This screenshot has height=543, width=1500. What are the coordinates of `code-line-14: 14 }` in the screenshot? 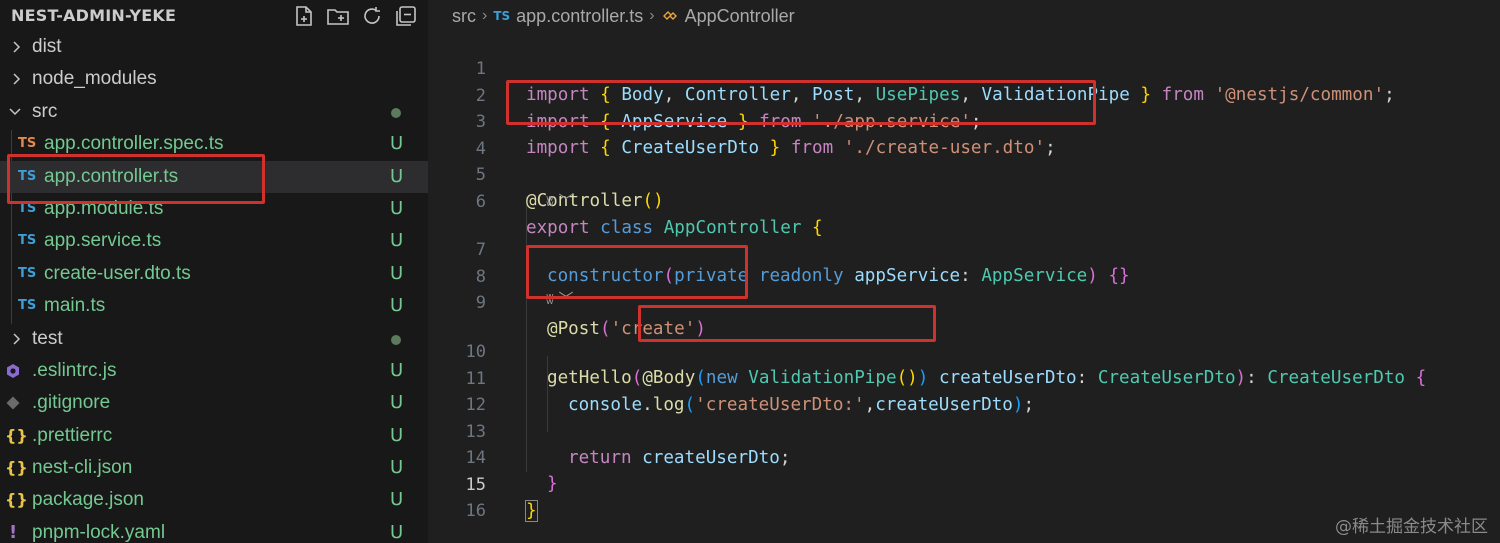 It's located at (964, 456).